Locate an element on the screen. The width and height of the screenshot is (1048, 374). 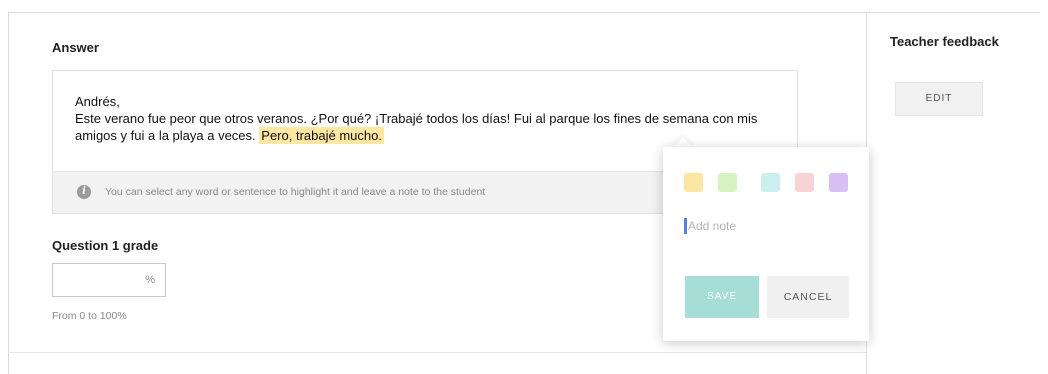
percent-unit: % is located at coordinates (150, 280).